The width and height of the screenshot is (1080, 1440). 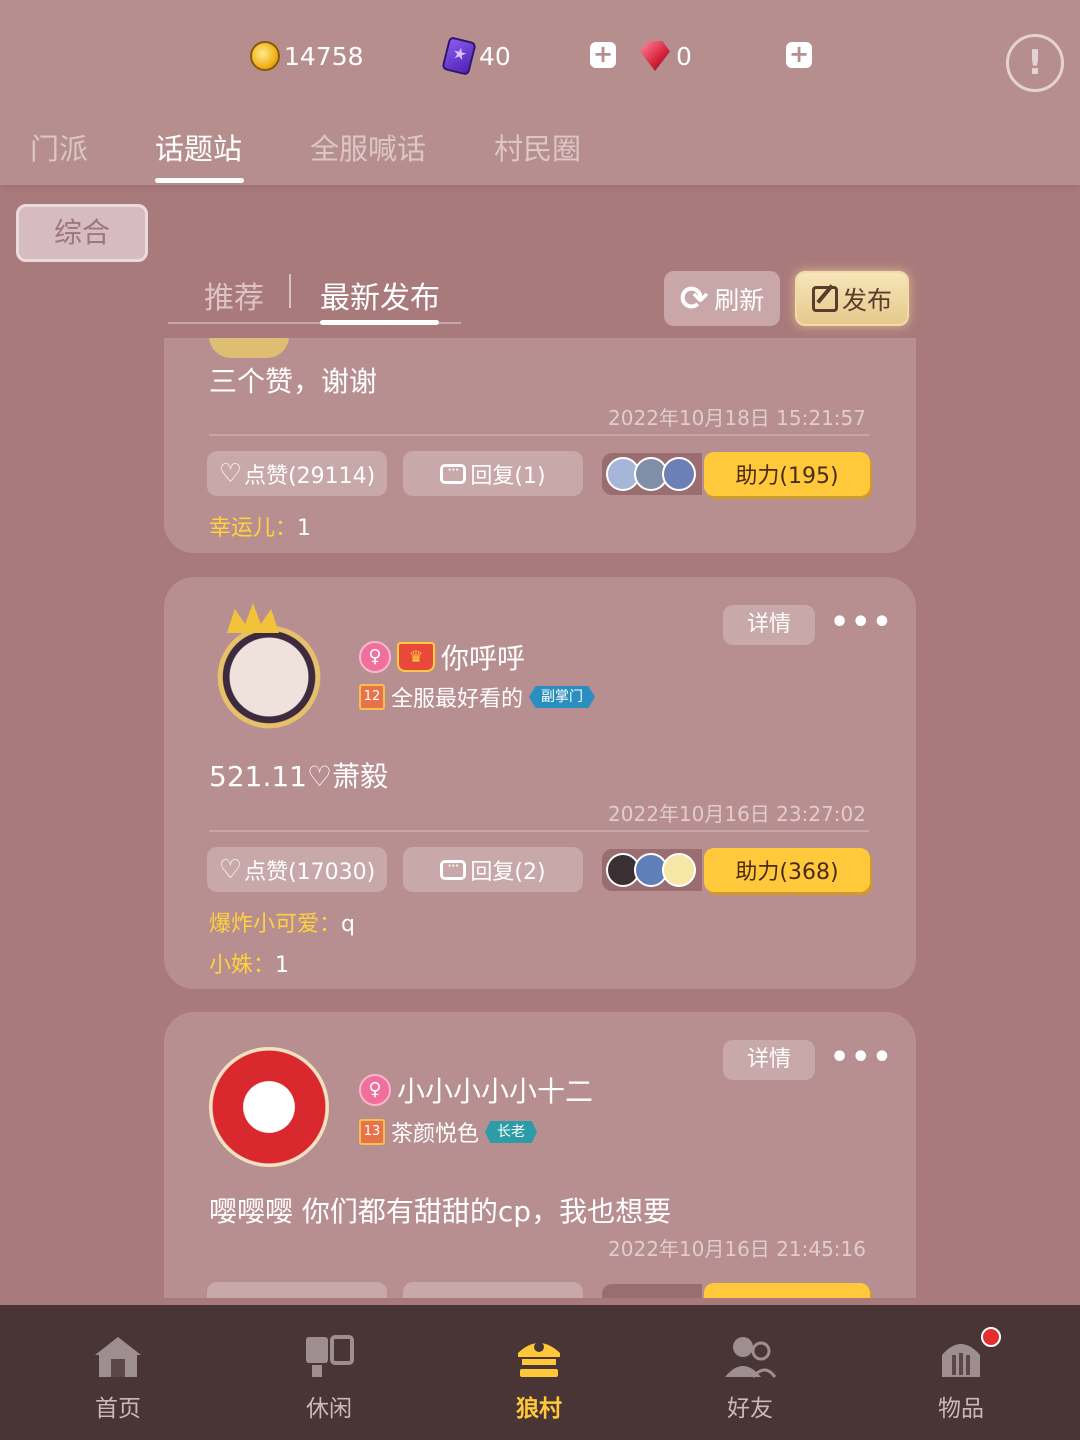 I want to click on comment: 幸运儿：1, so click(x=260, y=526).